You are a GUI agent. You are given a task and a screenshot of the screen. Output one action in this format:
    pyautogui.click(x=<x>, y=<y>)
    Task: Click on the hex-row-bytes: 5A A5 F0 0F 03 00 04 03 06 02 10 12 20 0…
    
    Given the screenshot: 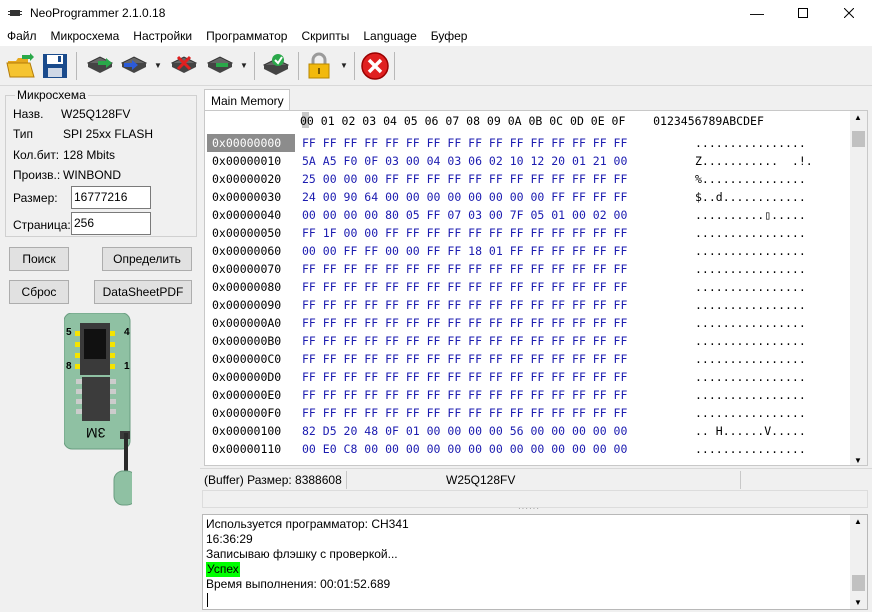 What is the action you would take?
    pyautogui.click(x=464, y=161)
    